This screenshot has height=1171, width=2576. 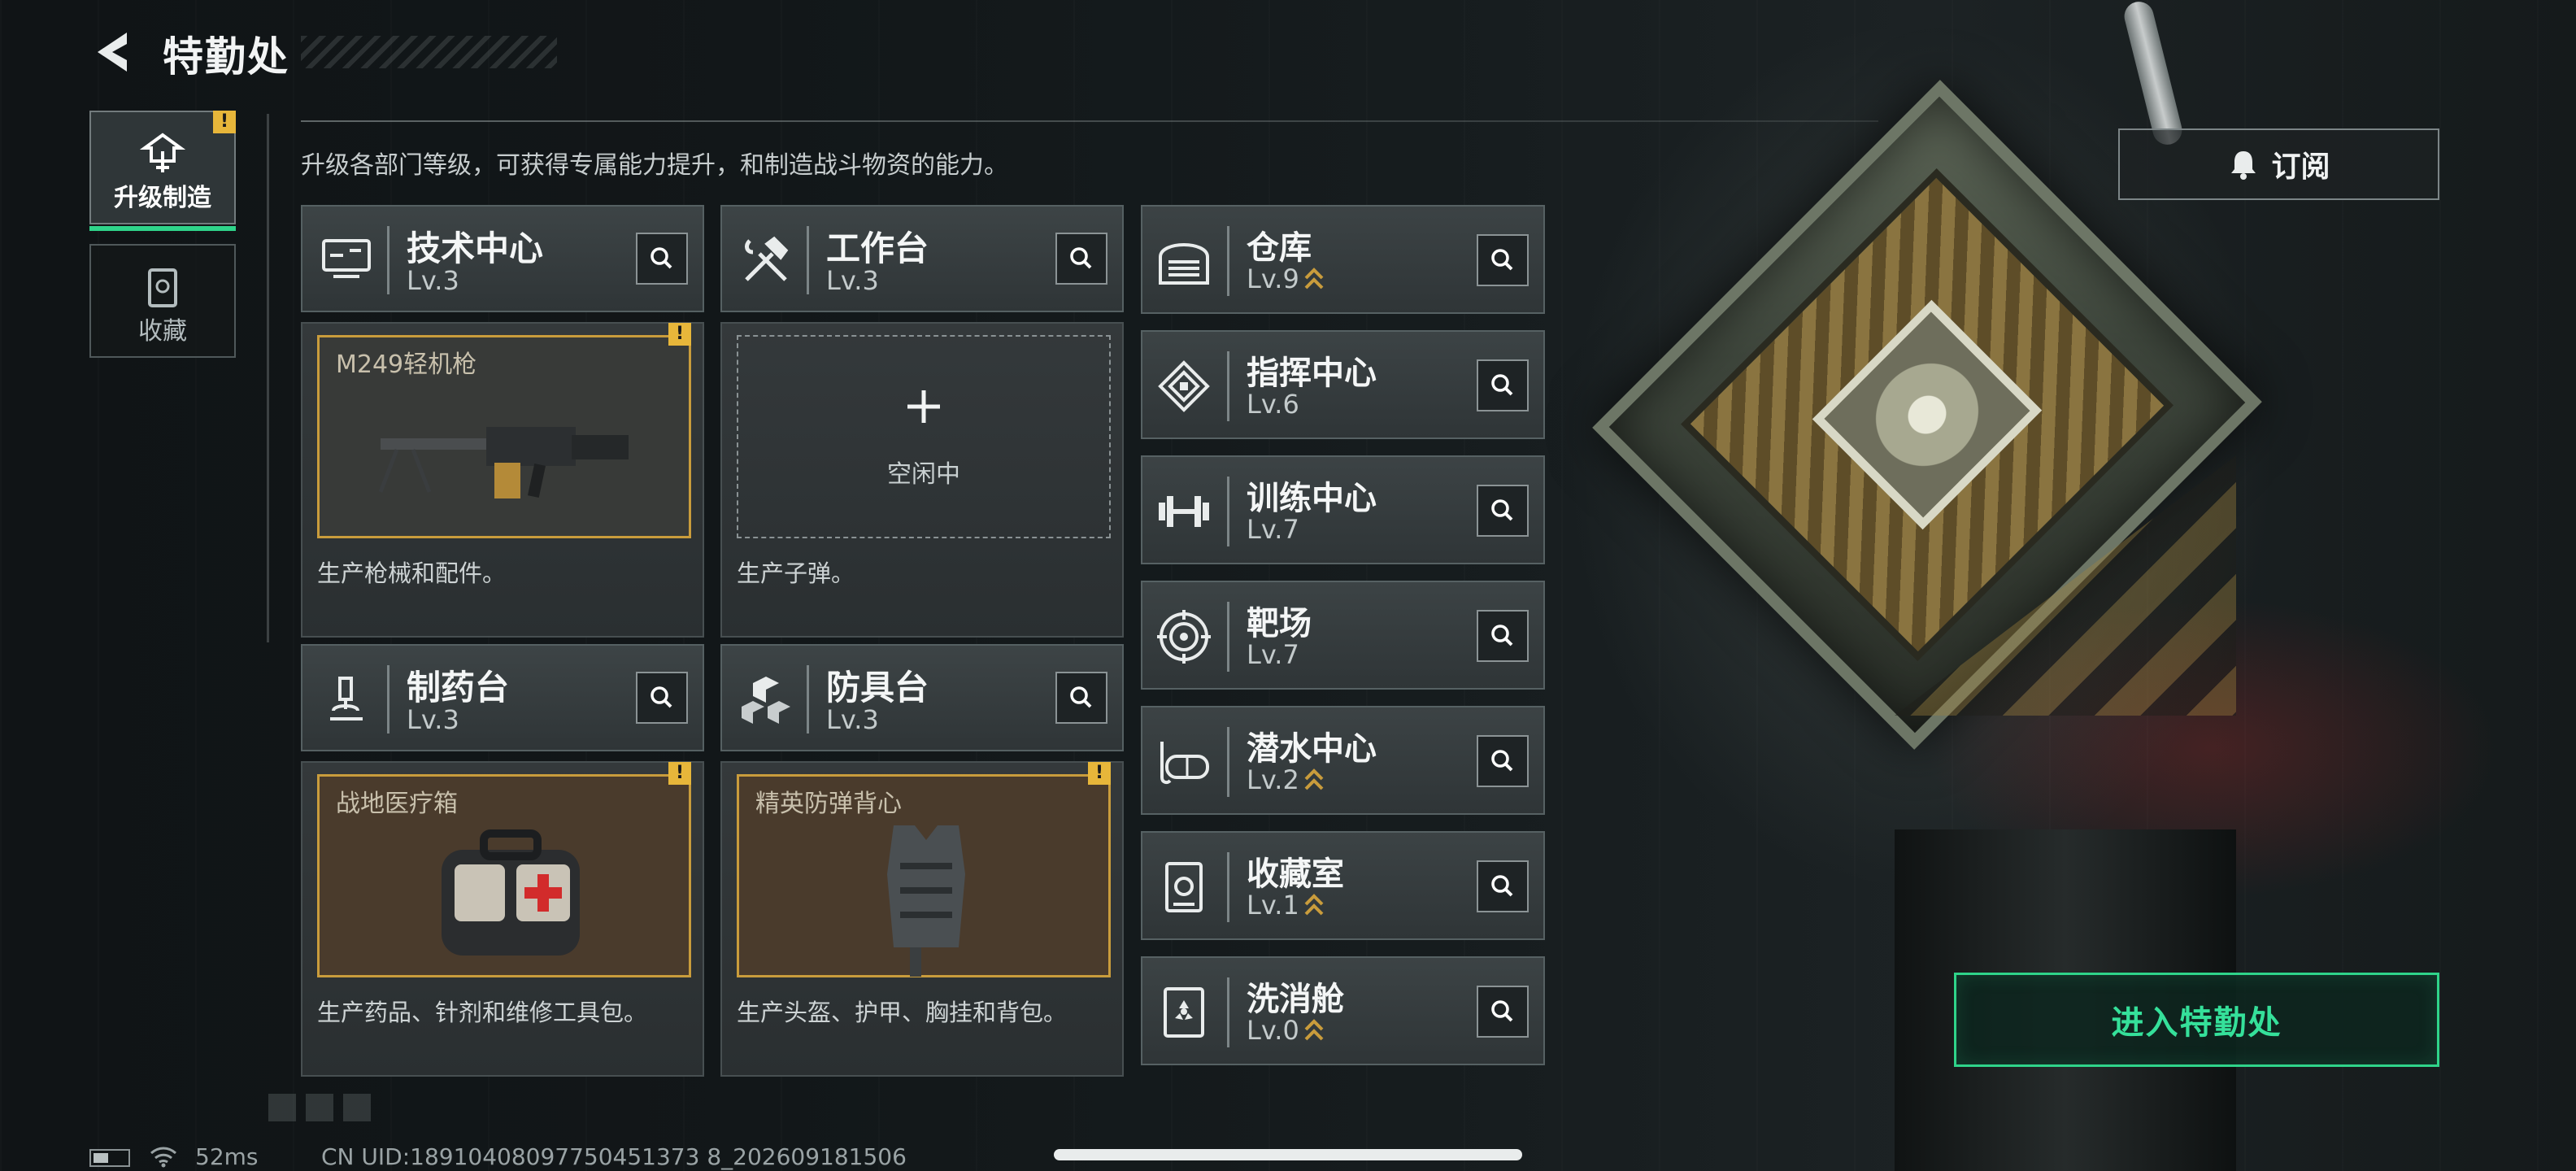 I want to click on tab-label: 收藏, so click(x=163, y=331).